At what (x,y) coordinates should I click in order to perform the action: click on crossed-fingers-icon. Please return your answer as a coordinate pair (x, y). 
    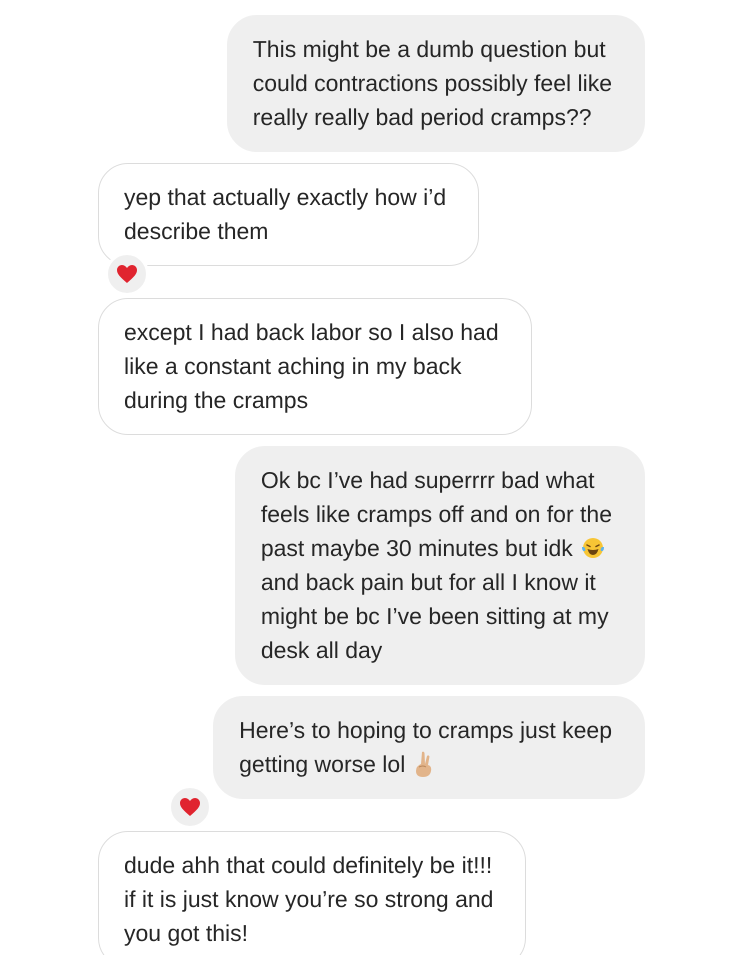
    Looking at the image, I should click on (423, 764).